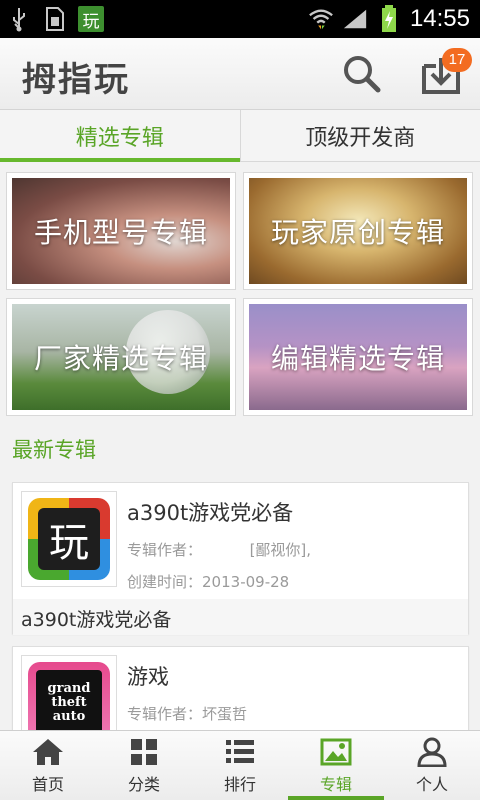 The height and width of the screenshot is (800, 480). I want to click on clock: 14:55, so click(439, 18).